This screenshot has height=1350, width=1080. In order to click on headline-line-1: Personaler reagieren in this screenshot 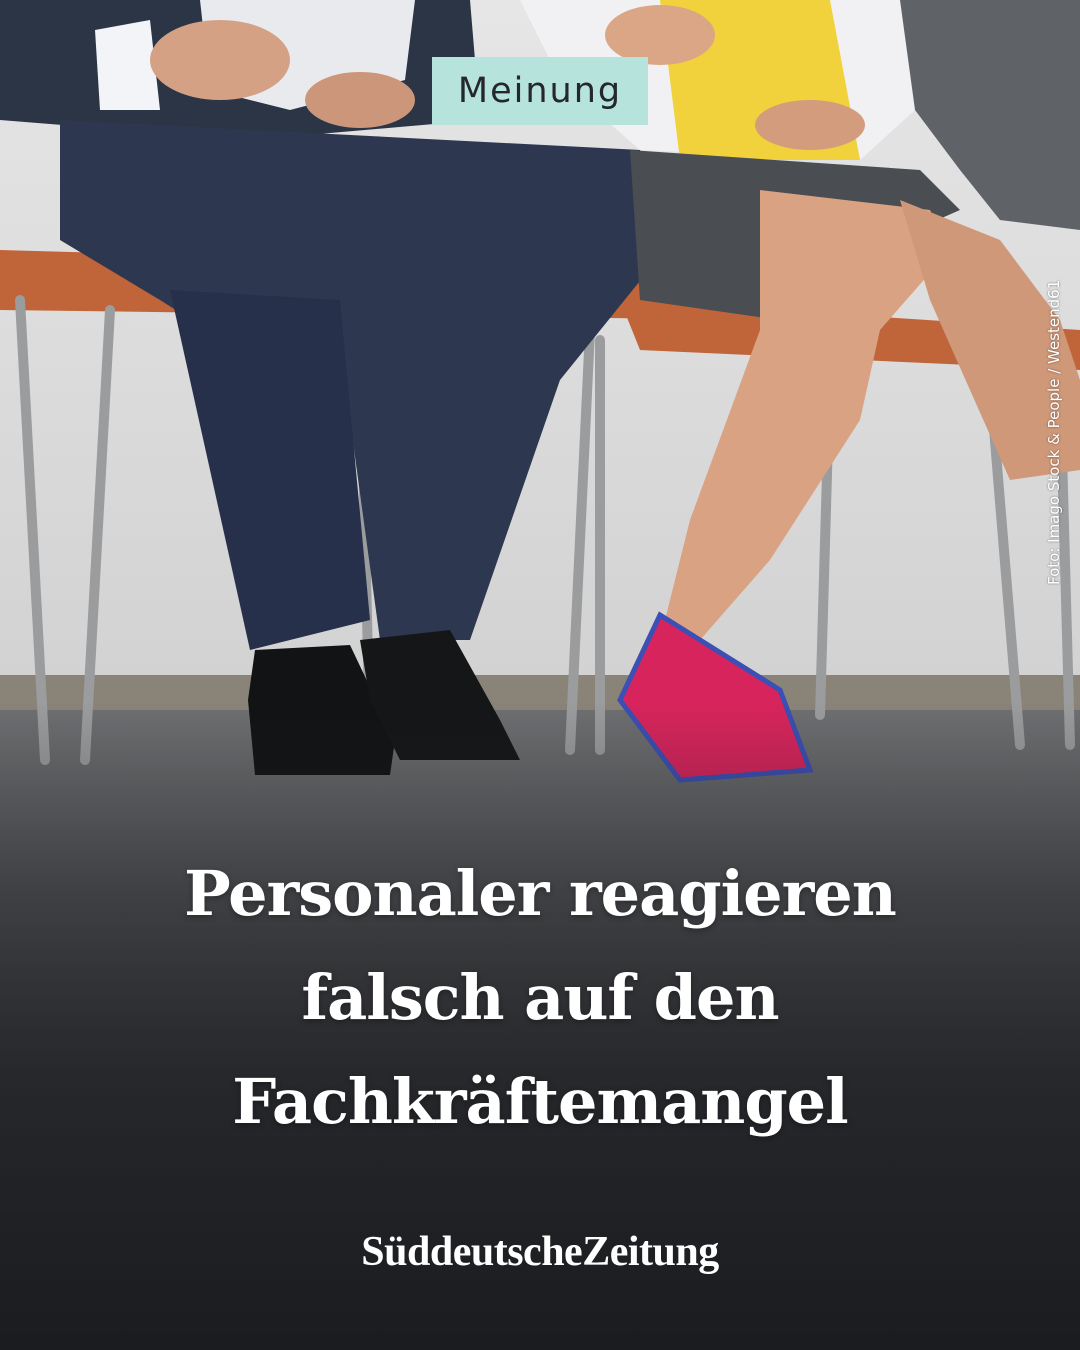, I will do `click(540, 893)`.